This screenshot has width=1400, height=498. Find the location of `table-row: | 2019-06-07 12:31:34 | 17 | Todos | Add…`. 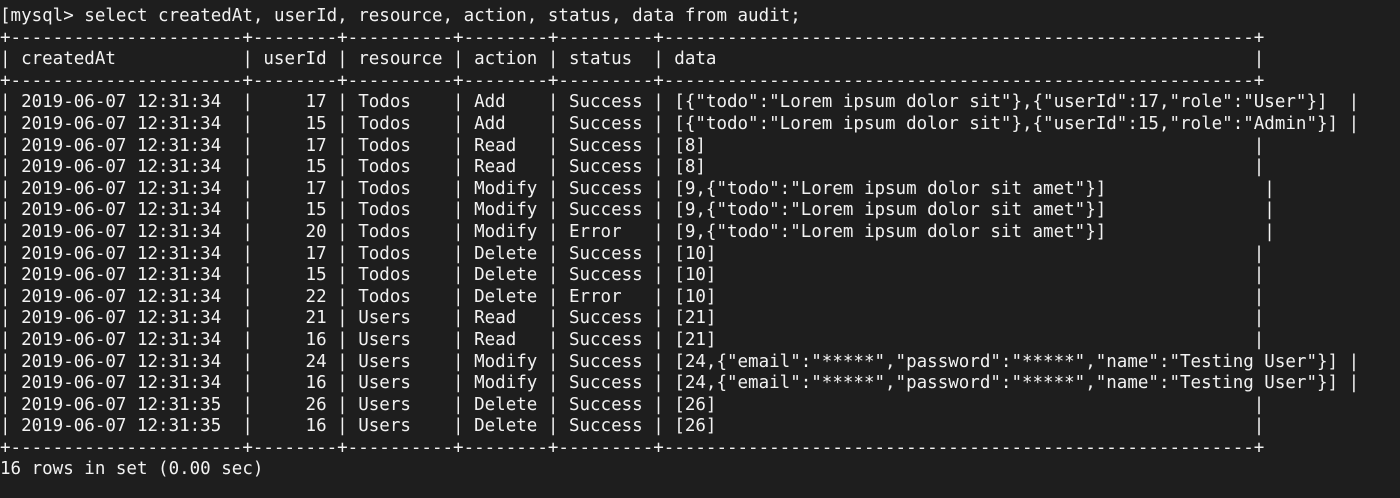

table-row: | 2019-06-07 12:31:34 | 17 | Todos | Add… is located at coordinates (680, 102).